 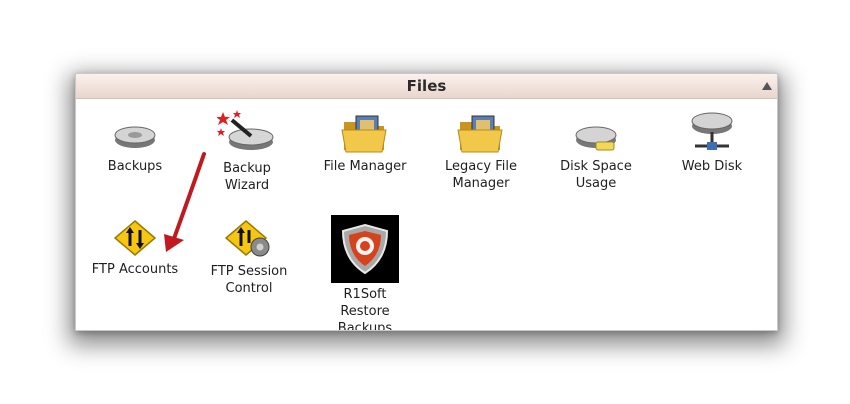 I want to click on ftp-session-icon, so click(x=247, y=238).